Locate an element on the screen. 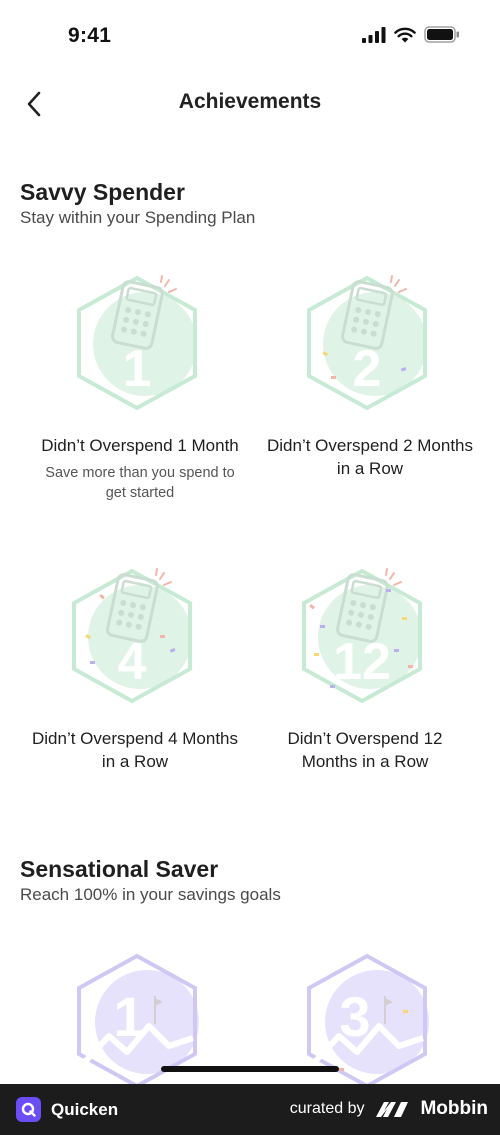  signal-icon is located at coordinates (374, 34).